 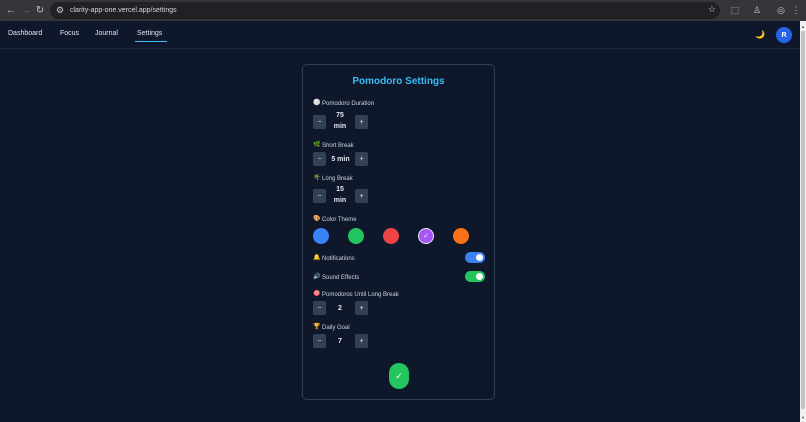 I want to click on bell-icon: 🔔, so click(x=317, y=258).